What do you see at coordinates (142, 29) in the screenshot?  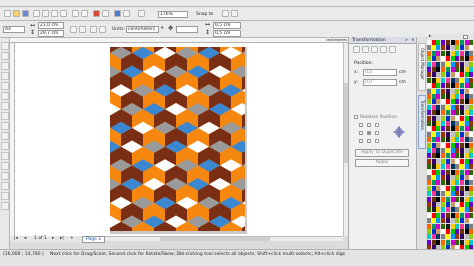 I see `units-select: centimeters` at bounding box center [142, 29].